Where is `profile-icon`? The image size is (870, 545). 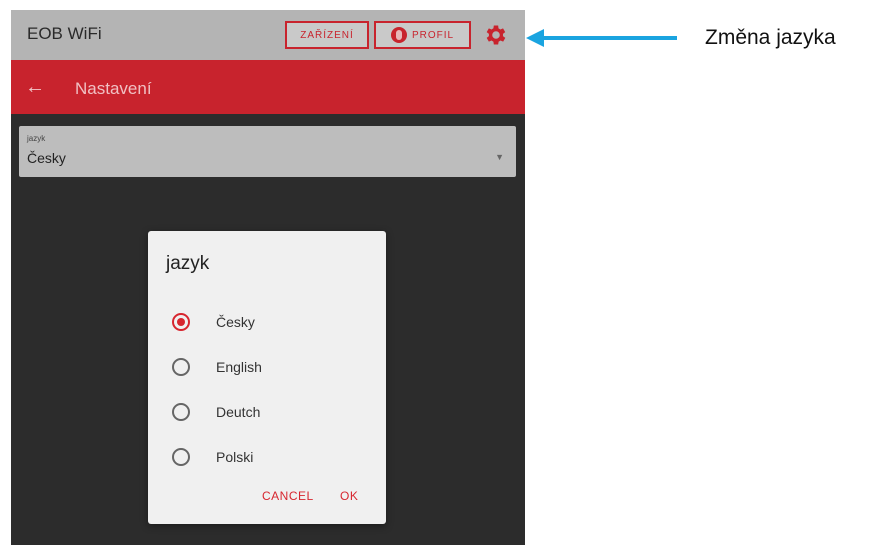
profile-icon is located at coordinates (398, 35).